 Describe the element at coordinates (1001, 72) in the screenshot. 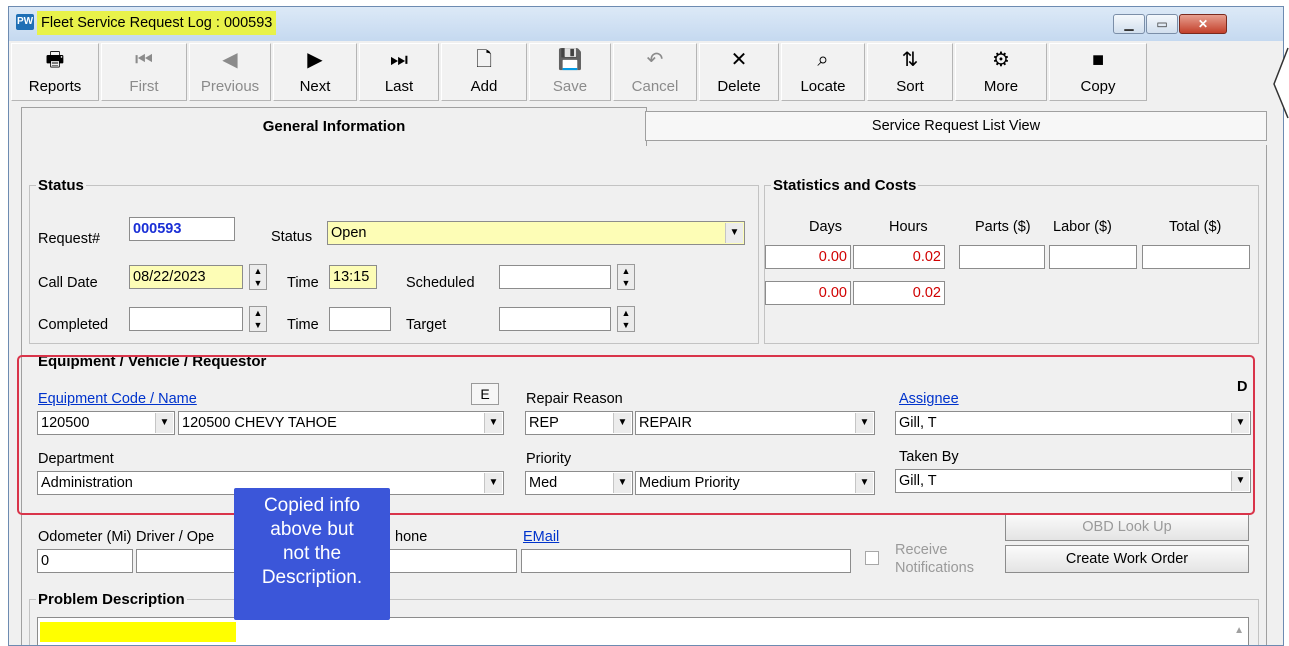

I see `toolbar-more-button: ⚙ More` at that location.